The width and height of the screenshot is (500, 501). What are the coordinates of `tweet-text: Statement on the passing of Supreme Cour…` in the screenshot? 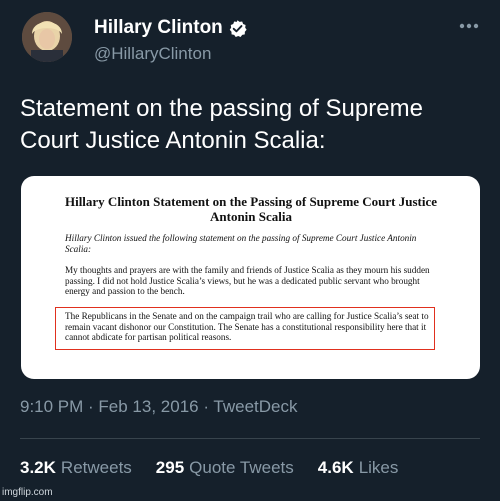 It's located at (221, 124).